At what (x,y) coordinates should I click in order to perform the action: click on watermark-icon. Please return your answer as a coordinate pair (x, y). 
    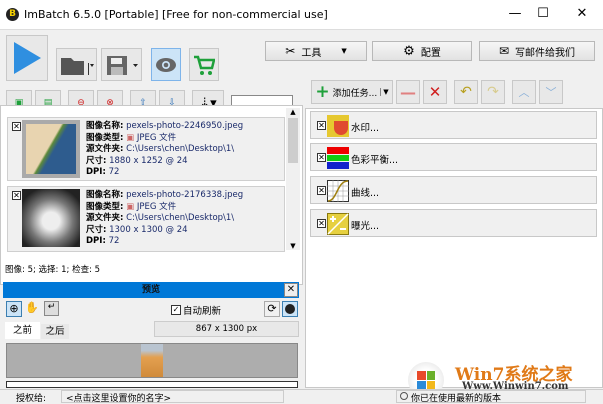
    Looking at the image, I should click on (338, 126).